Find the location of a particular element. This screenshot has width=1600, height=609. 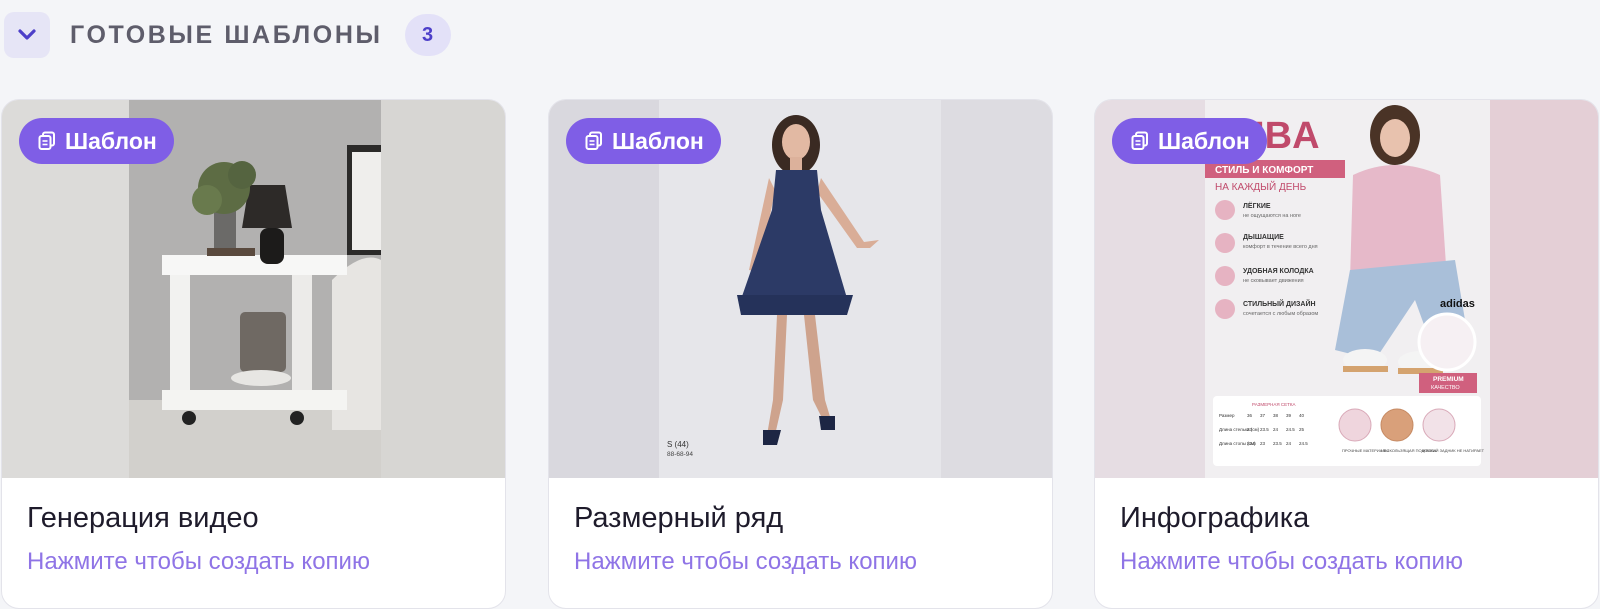

feature-text: комфорт в течение всего дня is located at coordinates (1280, 247).